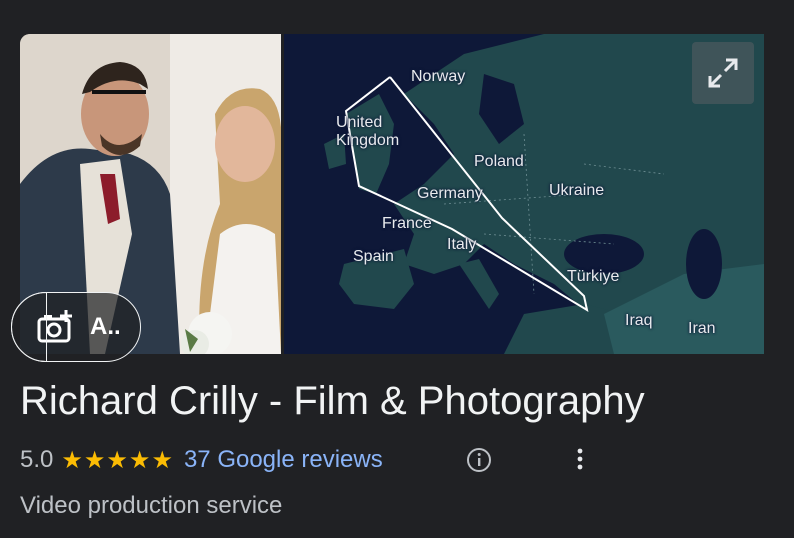 This screenshot has width=794, height=538. Describe the element at coordinates (593, 276) in the screenshot. I see `map-label-turkiye: Türkiye` at that location.